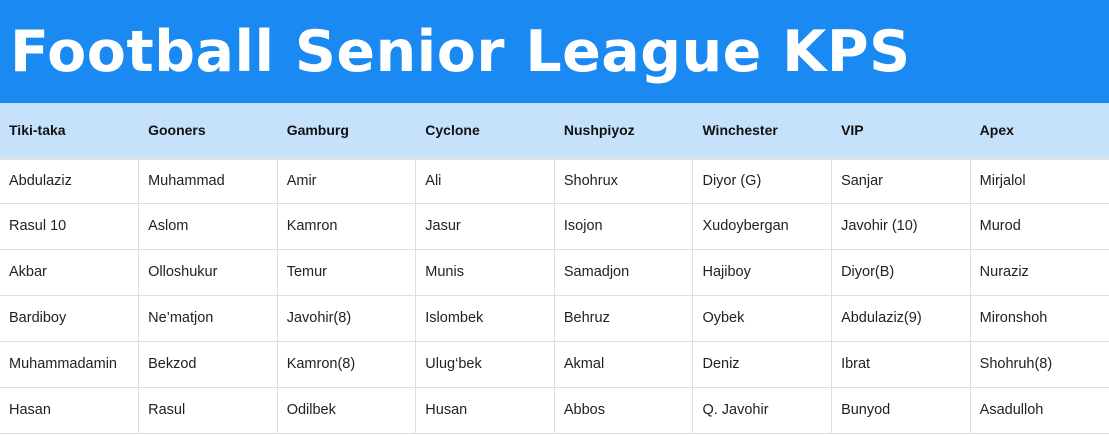 The image size is (1109, 436). Describe the element at coordinates (70, 181) in the screenshot. I see `player-cell: Abdulaziz` at that location.